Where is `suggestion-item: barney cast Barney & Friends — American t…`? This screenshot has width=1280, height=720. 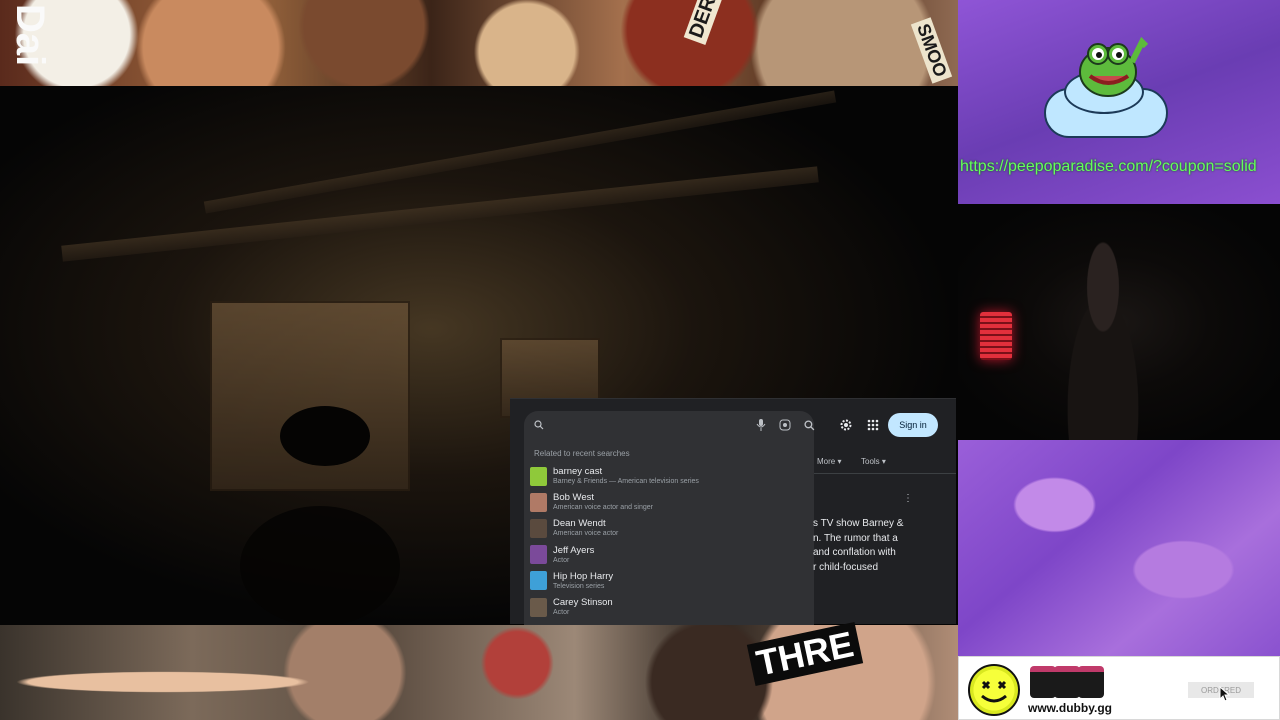 suggestion-item: barney cast Barney & Friends — American t… is located at coordinates (669, 476).